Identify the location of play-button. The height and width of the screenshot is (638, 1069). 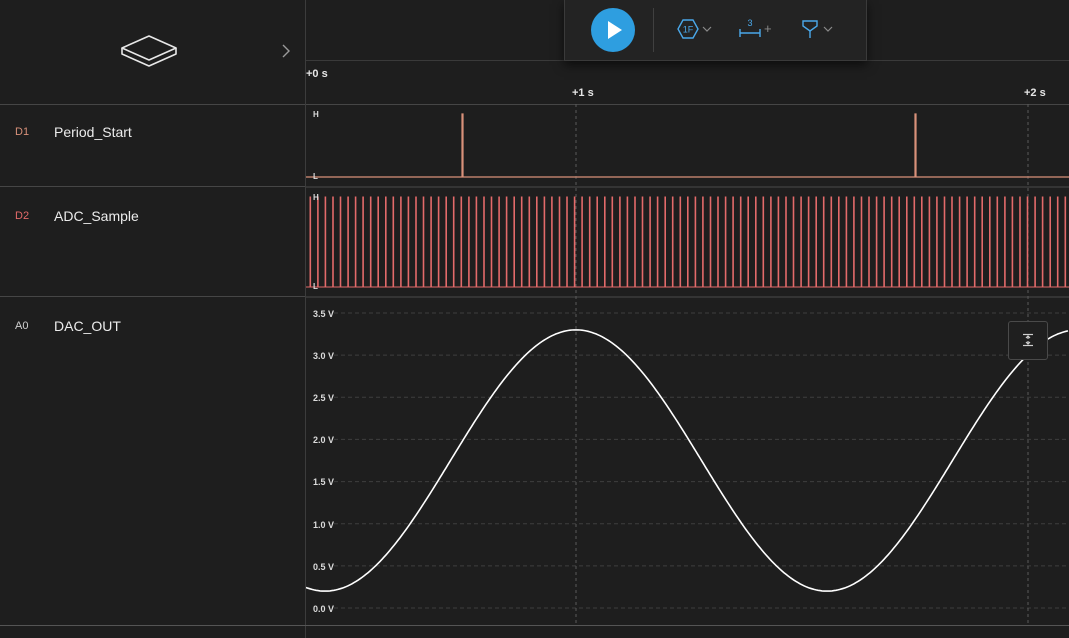
(613, 30).